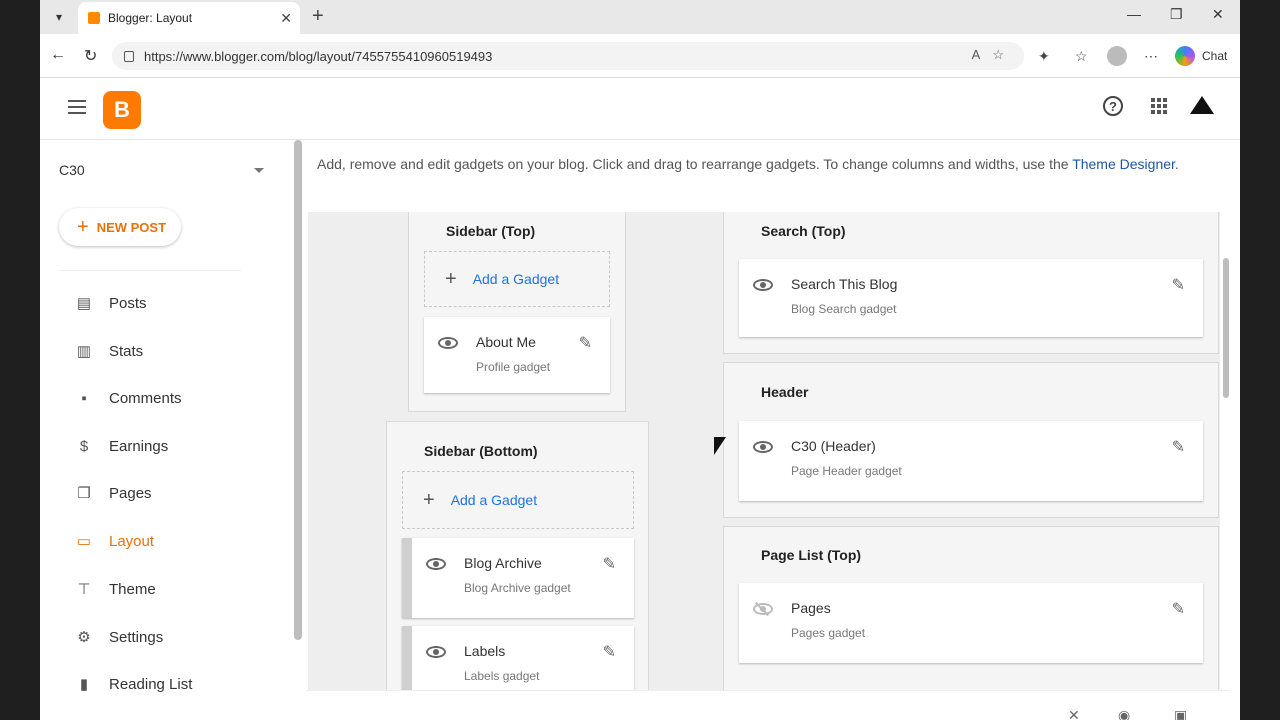  What do you see at coordinates (131, 227) in the screenshot?
I see `new-post-label: NEW POST` at bounding box center [131, 227].